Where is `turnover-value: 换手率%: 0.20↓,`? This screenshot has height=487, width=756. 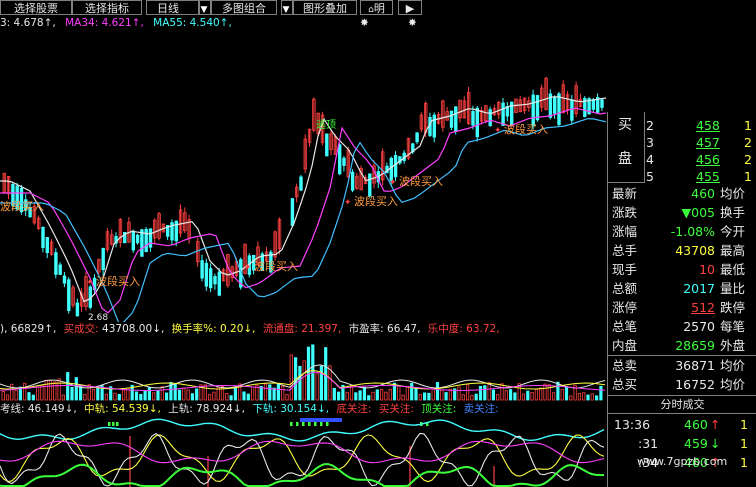 turnover-value: 换手率%: 0.20↓, is located at coordinates (213, 329).